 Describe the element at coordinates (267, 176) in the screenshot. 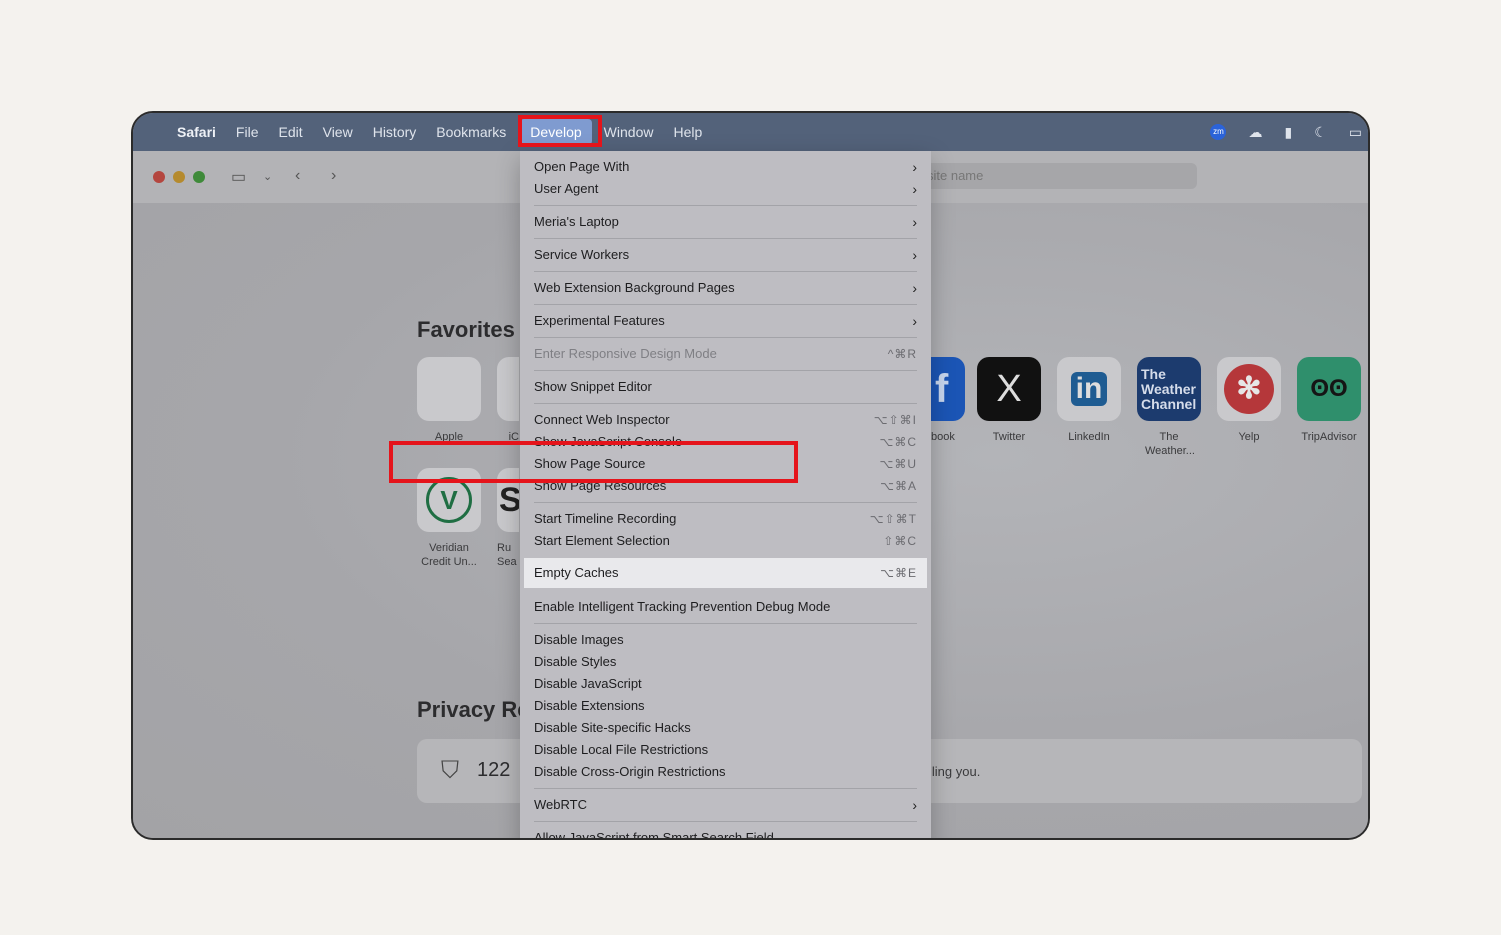

I see `chevron-down-icon: ⌄` at that location.